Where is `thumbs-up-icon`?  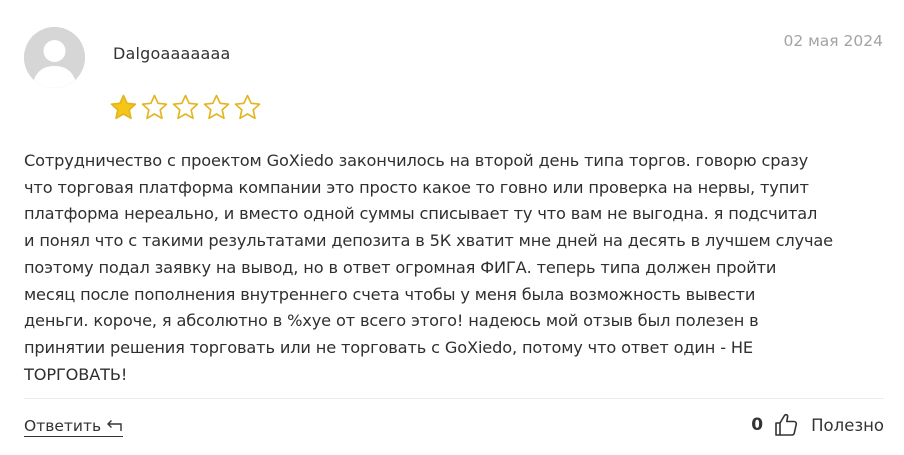
thumbs-up-icon is located at coordinates (786, 425).